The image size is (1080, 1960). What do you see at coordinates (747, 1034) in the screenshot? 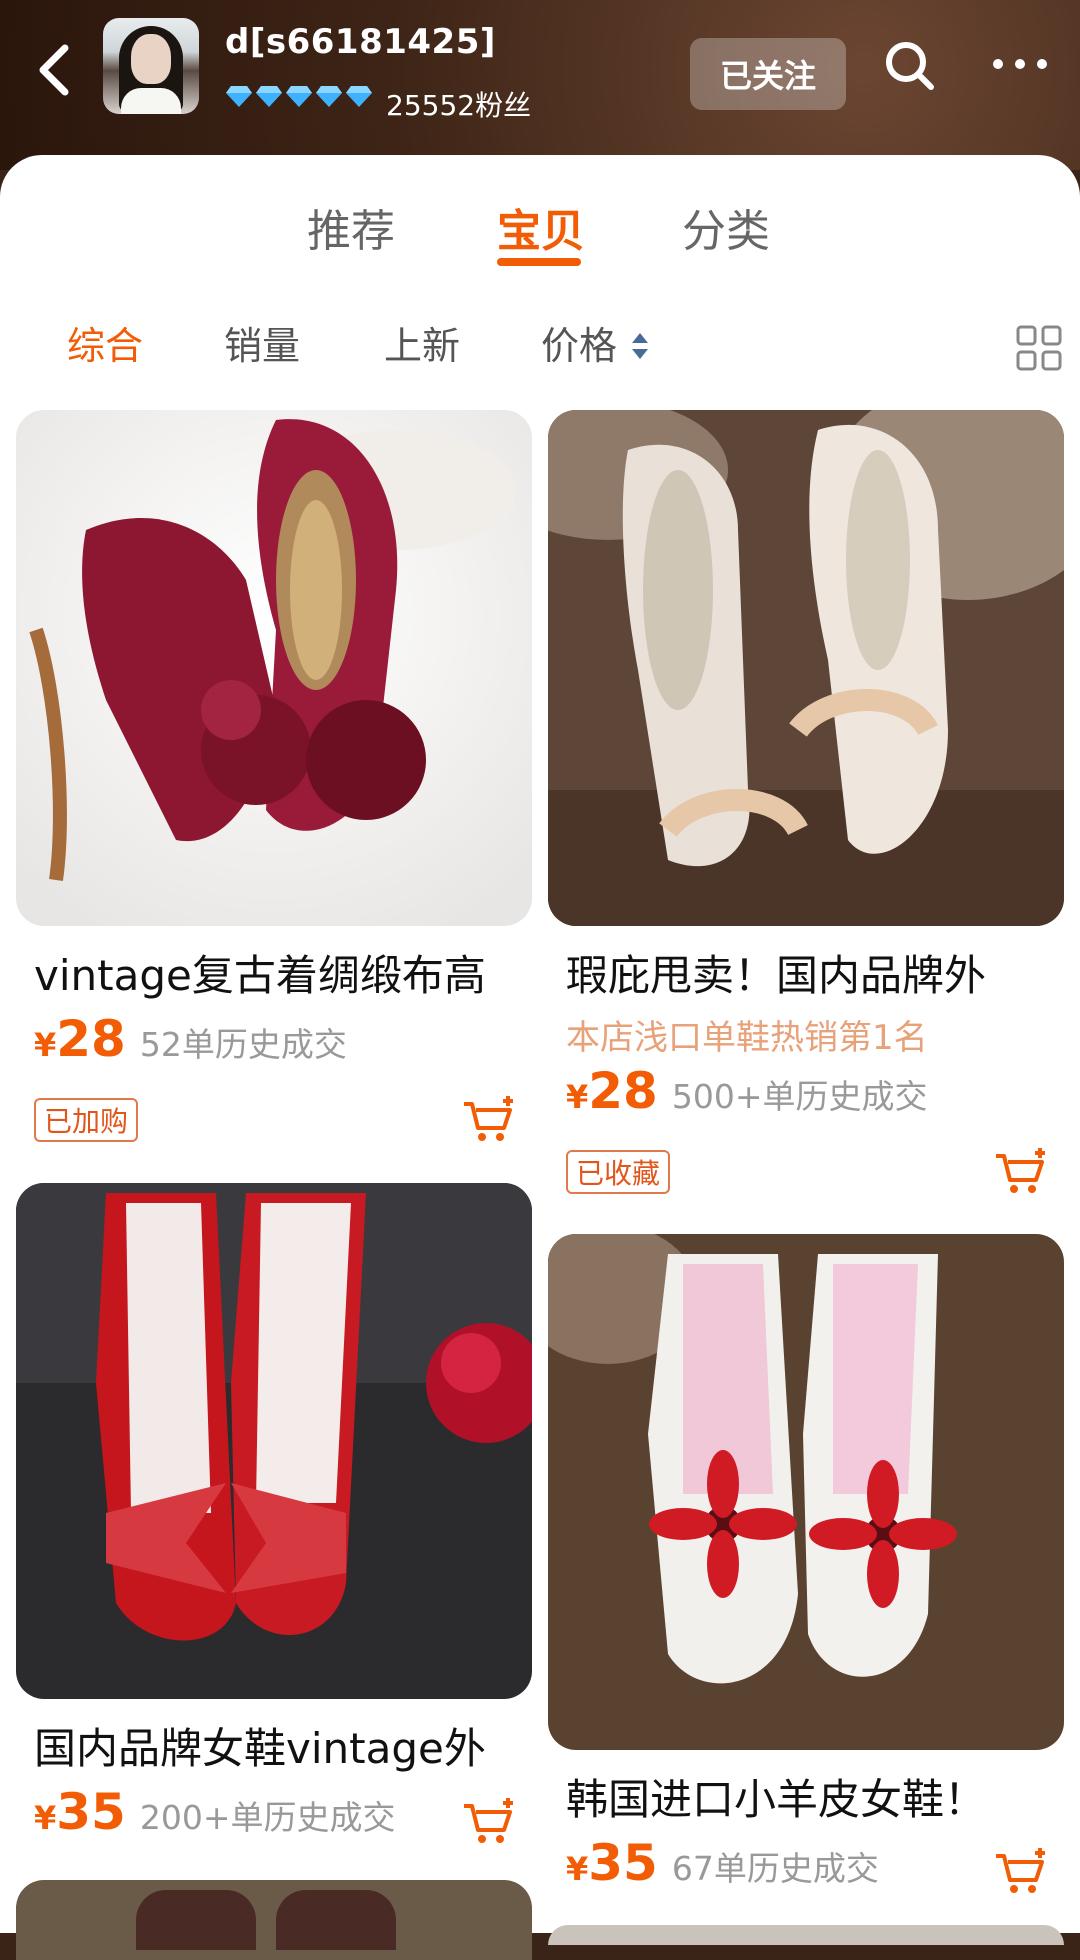
I see `bestseller-rank: 本店浅口单鞋热销第1名` at bounding box center [747, 1034].